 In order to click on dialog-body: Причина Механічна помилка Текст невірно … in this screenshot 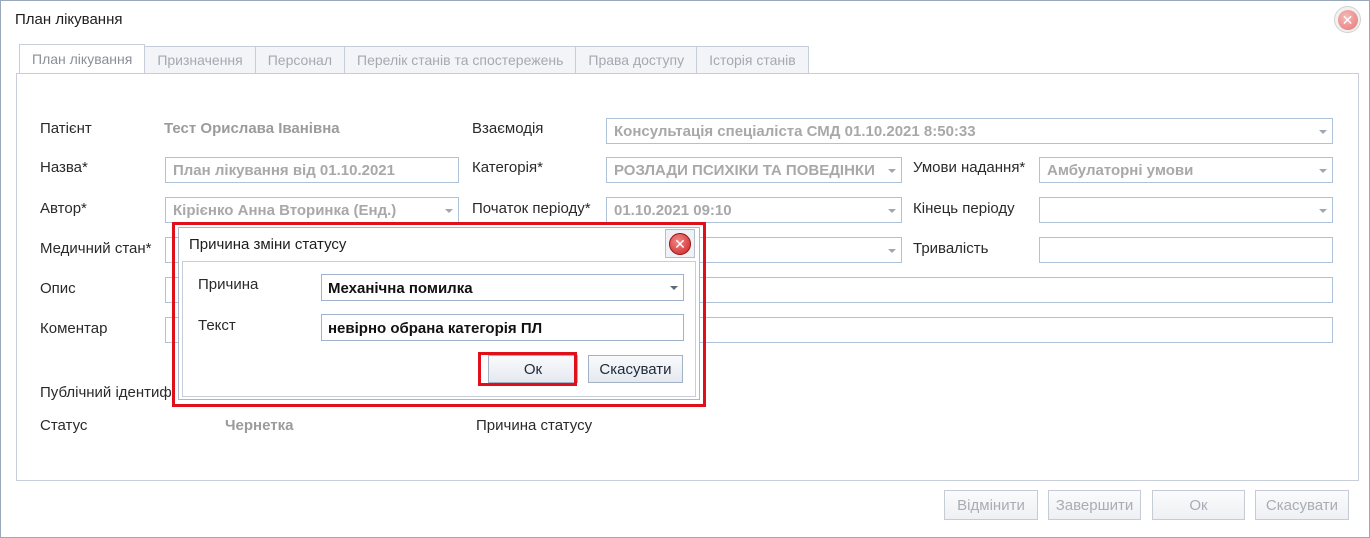, I will do `click(439, 329)`.